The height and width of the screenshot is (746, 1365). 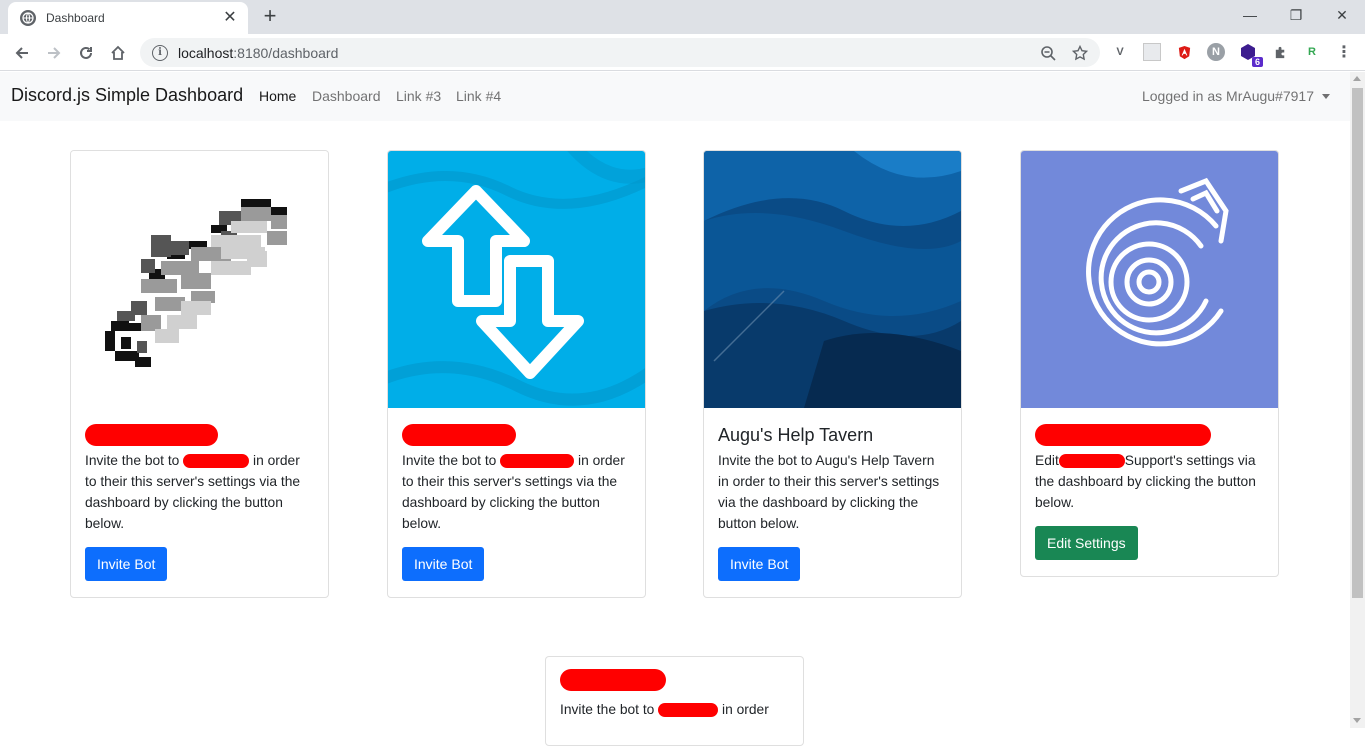 What do you see at coordinates (418, 96) in the screenshot?
I see `nav-link-3: Link #3` at bounding box center [418, 96].